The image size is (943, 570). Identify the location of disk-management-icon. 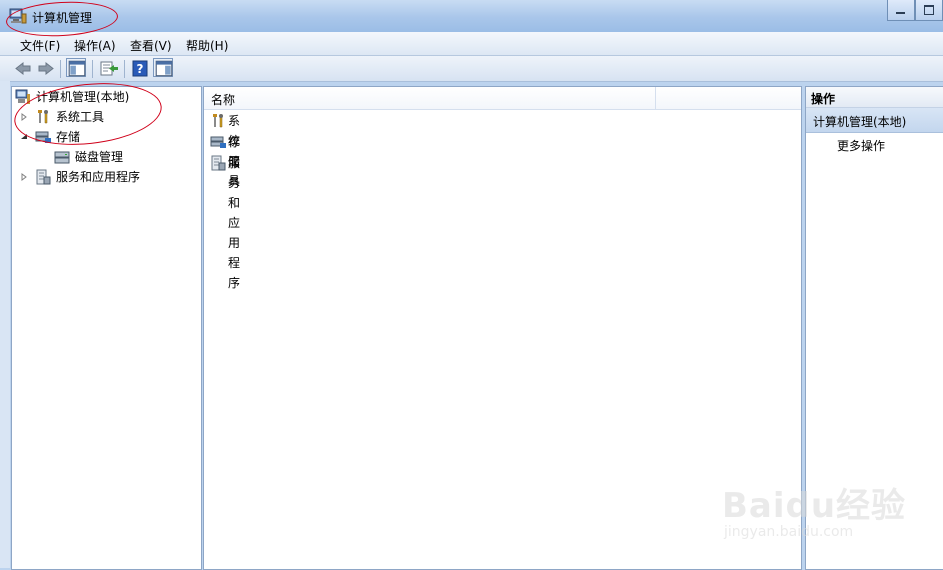
(62, 157).